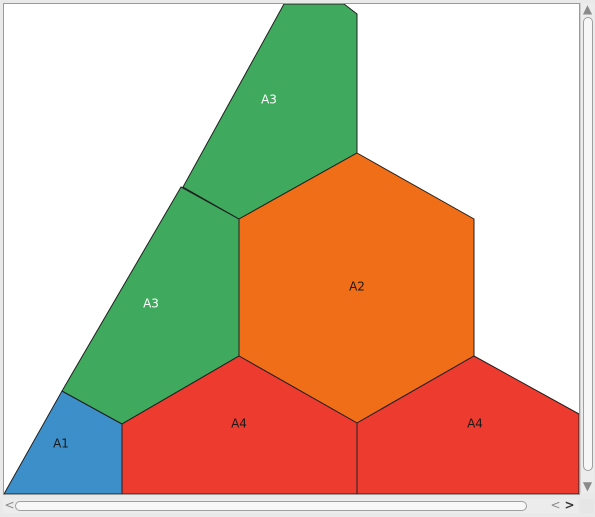 This screenshot has width=595, height=517. Describe the element at coordinates (555, 505) in the screenshot. I see `scroll-left-alt-icon: <` at that location.